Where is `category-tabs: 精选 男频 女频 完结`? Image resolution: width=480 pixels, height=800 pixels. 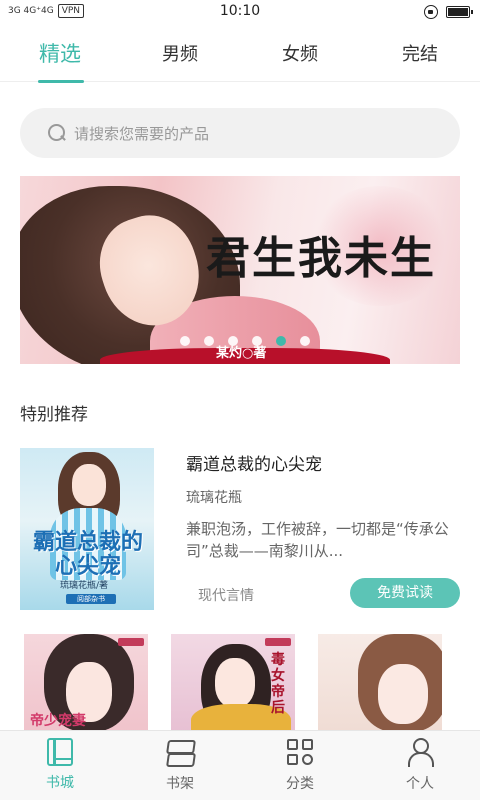 category-tabs: 精选 男频 女频 完结 is located at coordinates (240, 53).